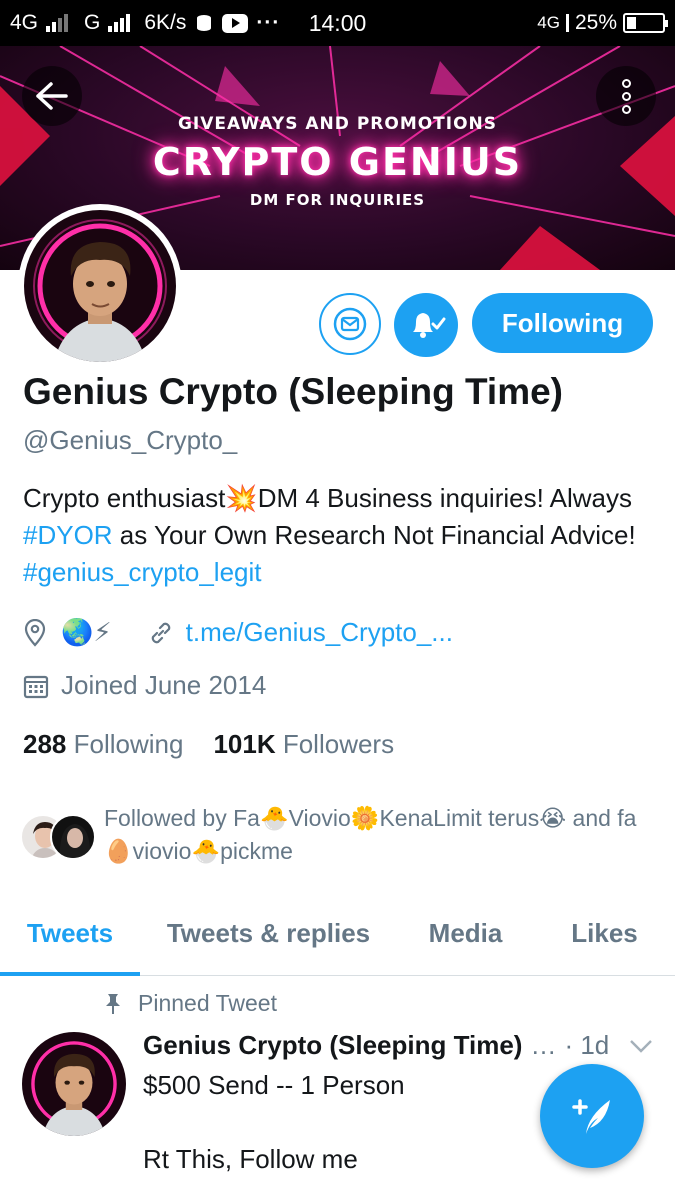 Image resolution: width=675 pixels, height=1200 pixels. I want to click on tweet-header: Genius Crypto (Sleeping Time) … · 1d, so click(400, 1045).